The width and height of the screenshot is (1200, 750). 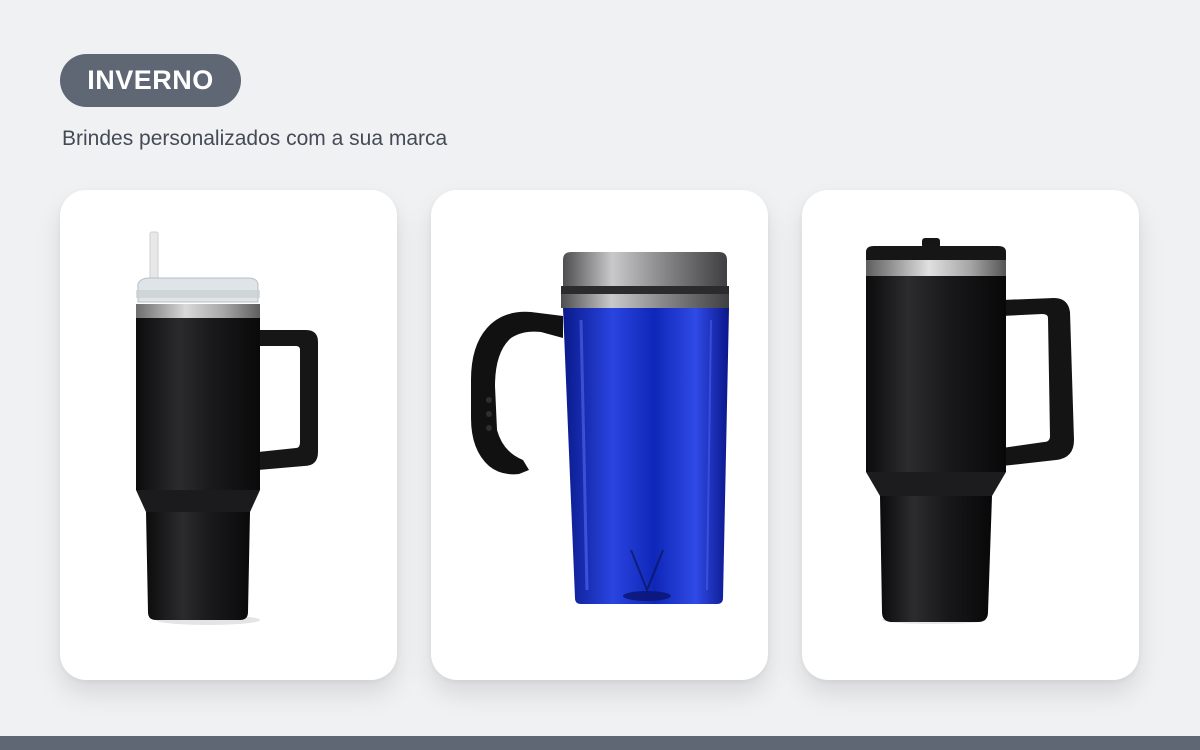 I want to click on page-subtitle: Brindes personalizados com a sua marca, so click(x=255, y=138).